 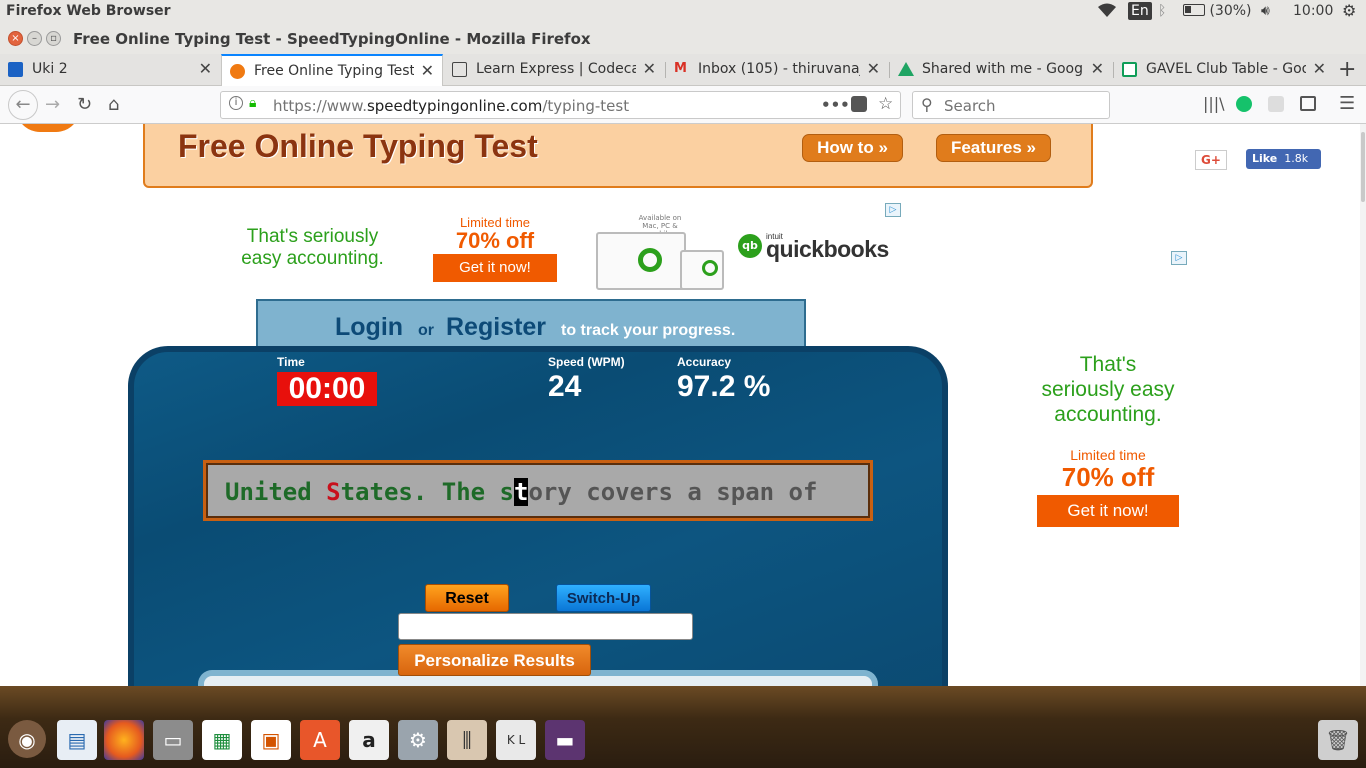 I want to click on ad-cta-button: Get it now!, so click(x=495, y=268).